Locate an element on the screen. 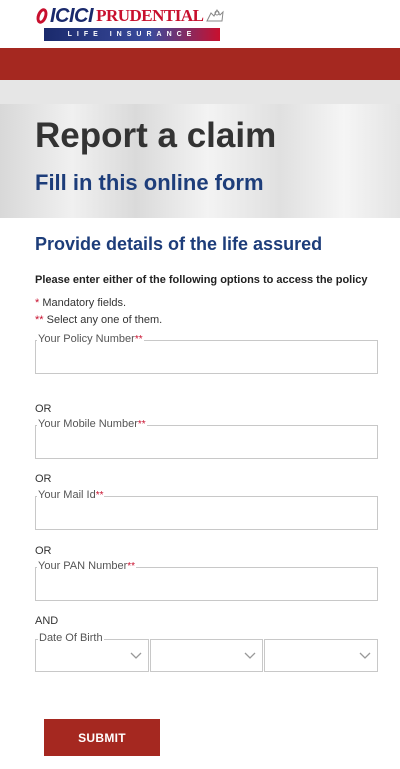  policy-number-label: Your Policy Number** is located at coordinates (90, 339).